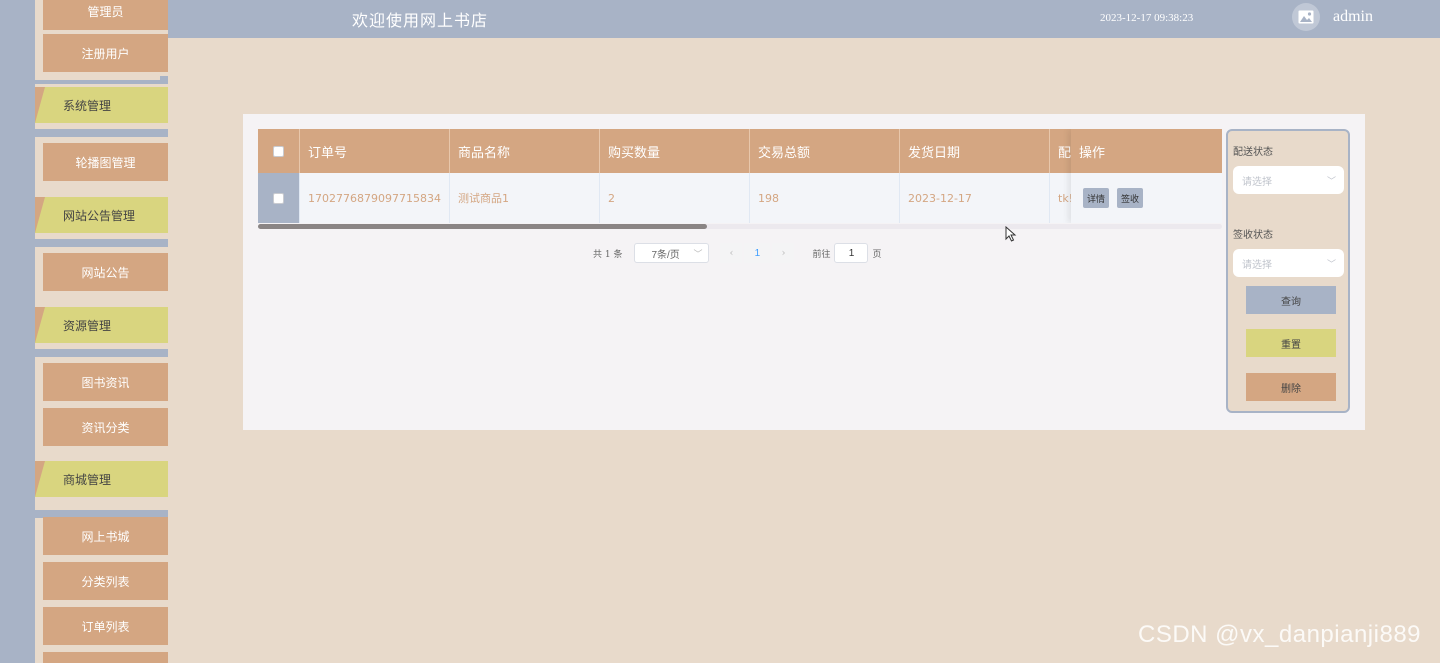 This screenshot has width=1440, height=663. What do you see at coordinates (87, 105) in the screenshot?
I see `sidebar-item-label: 系统管理` at bounding box center [87, 105].